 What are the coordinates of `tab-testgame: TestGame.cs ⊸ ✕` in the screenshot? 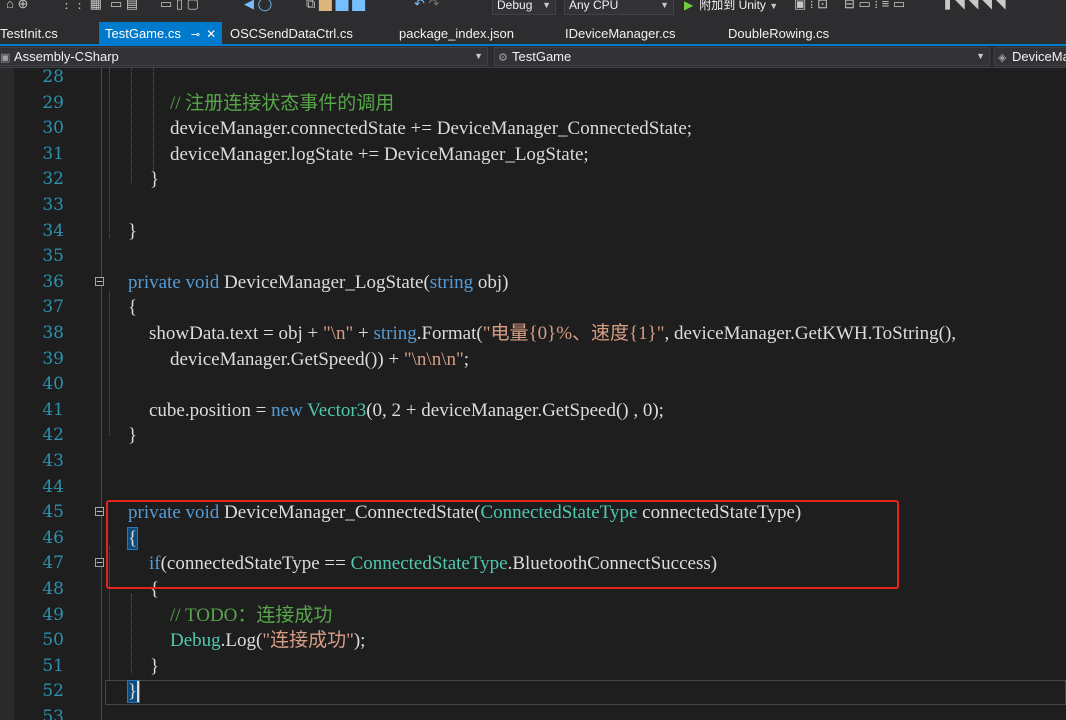 It's located at (161, 33).